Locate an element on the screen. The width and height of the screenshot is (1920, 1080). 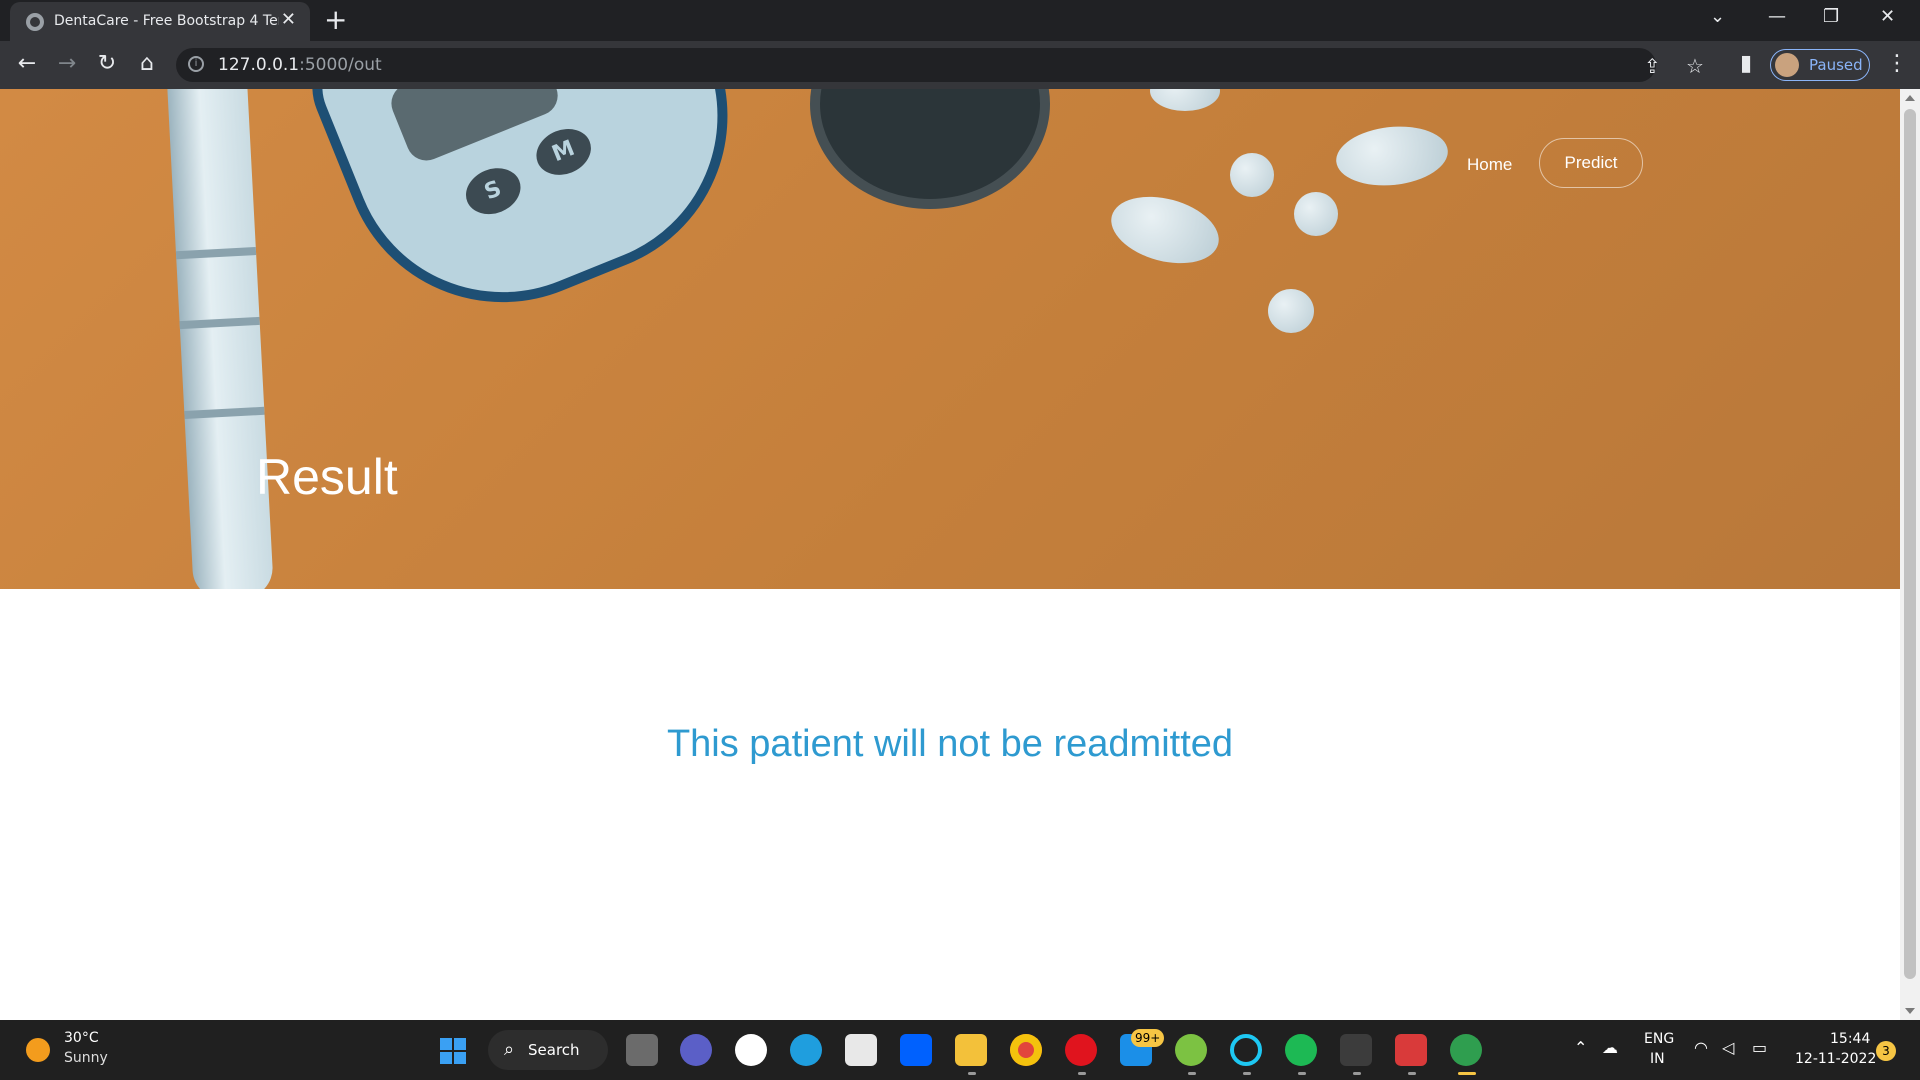
search-label: Search is located at coordinates (554, 1050).